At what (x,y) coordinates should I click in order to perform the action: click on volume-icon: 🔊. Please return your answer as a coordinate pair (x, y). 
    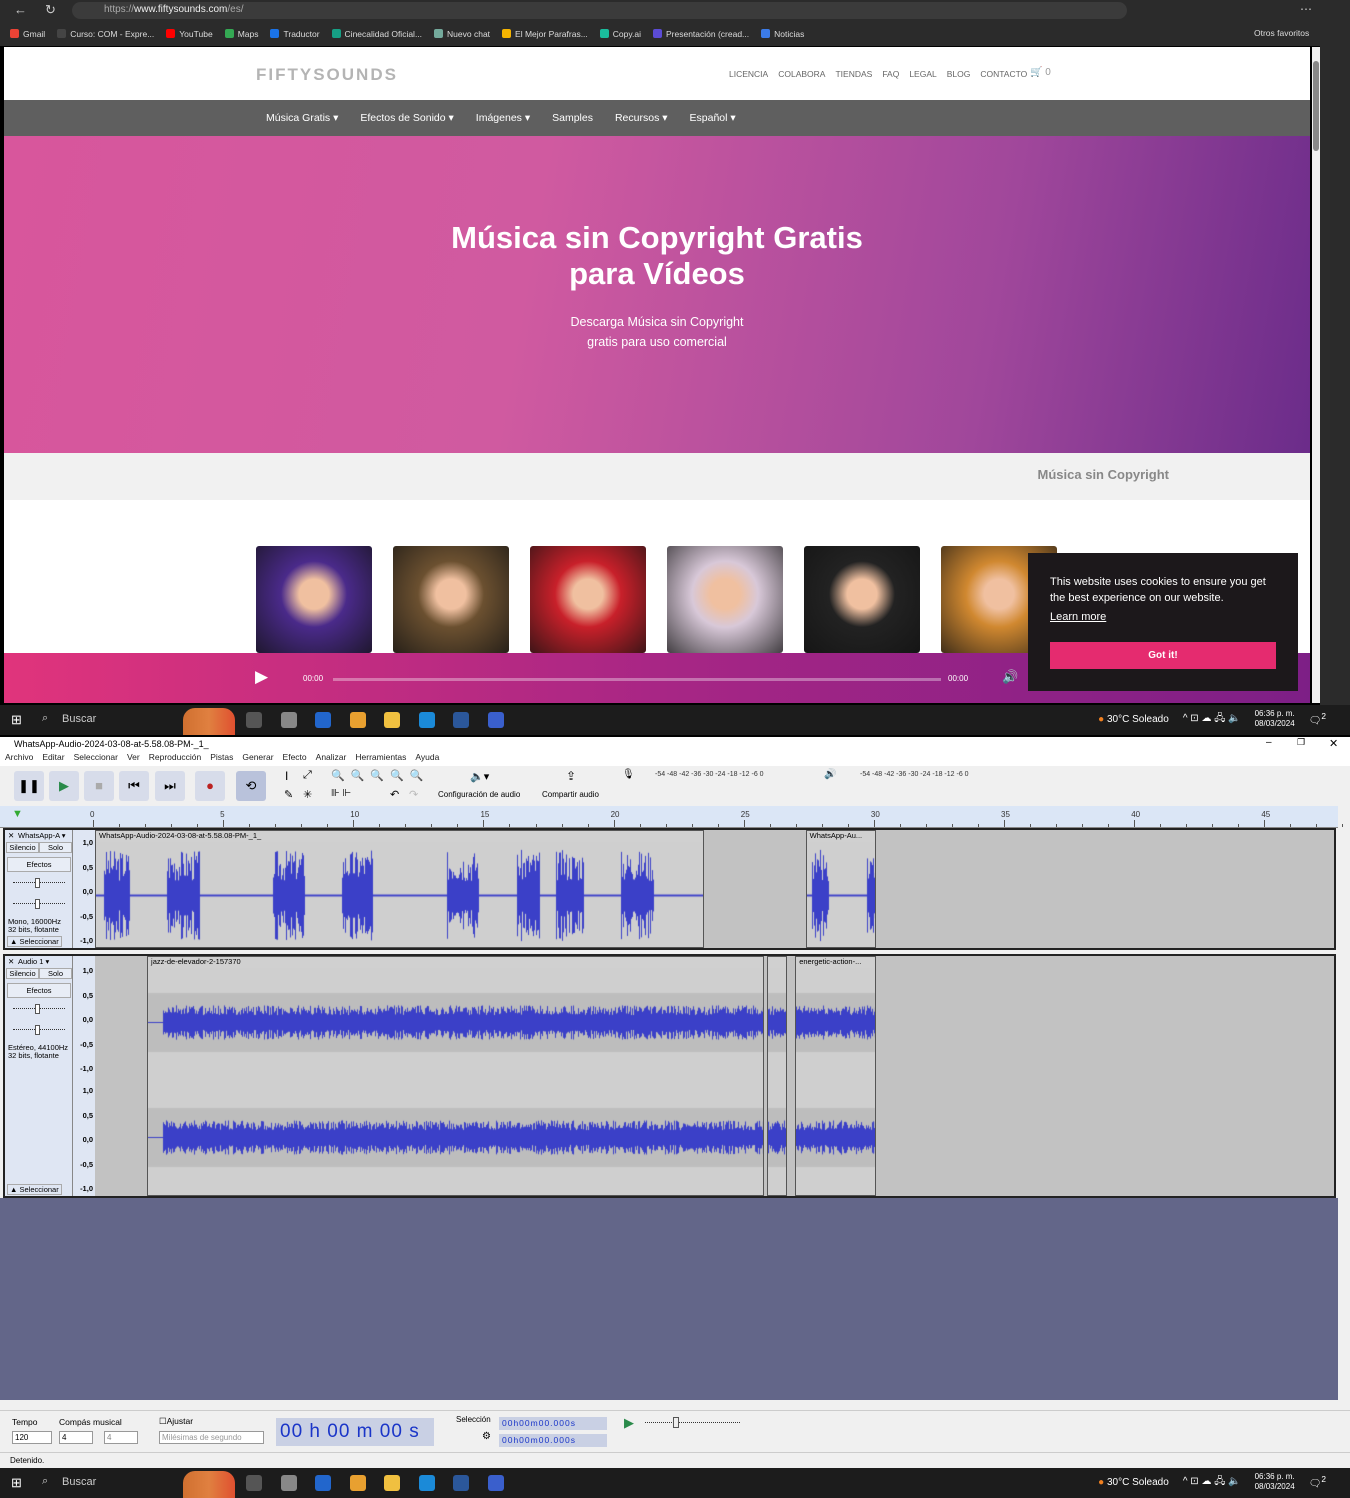
    Looking at the image, I should click on (1010, 677).